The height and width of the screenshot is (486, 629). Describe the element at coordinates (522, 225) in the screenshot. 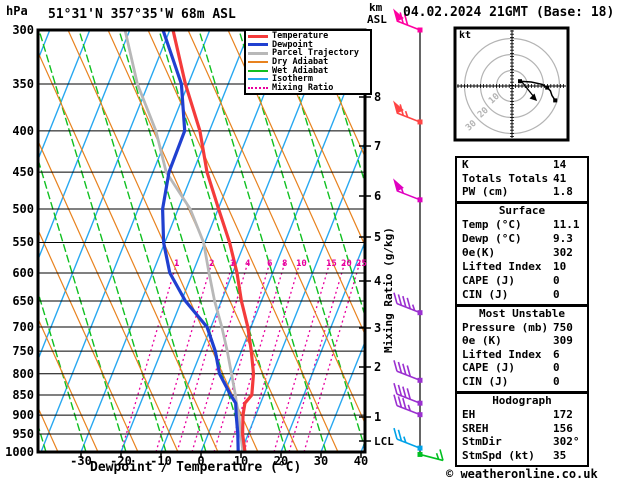

I see `panel-row: Temp (°C) 11.1` at that location.